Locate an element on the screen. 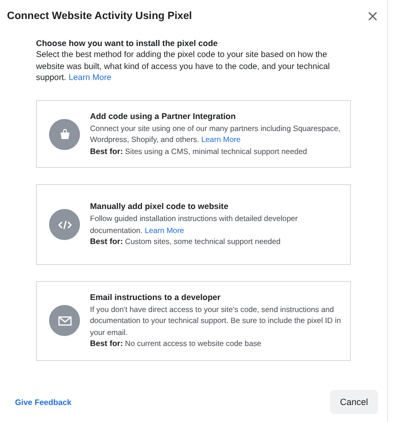 The image size is (403, 422). dialog-title: Connect Website Activity Using Pixel is located at coordinates (99, 16).